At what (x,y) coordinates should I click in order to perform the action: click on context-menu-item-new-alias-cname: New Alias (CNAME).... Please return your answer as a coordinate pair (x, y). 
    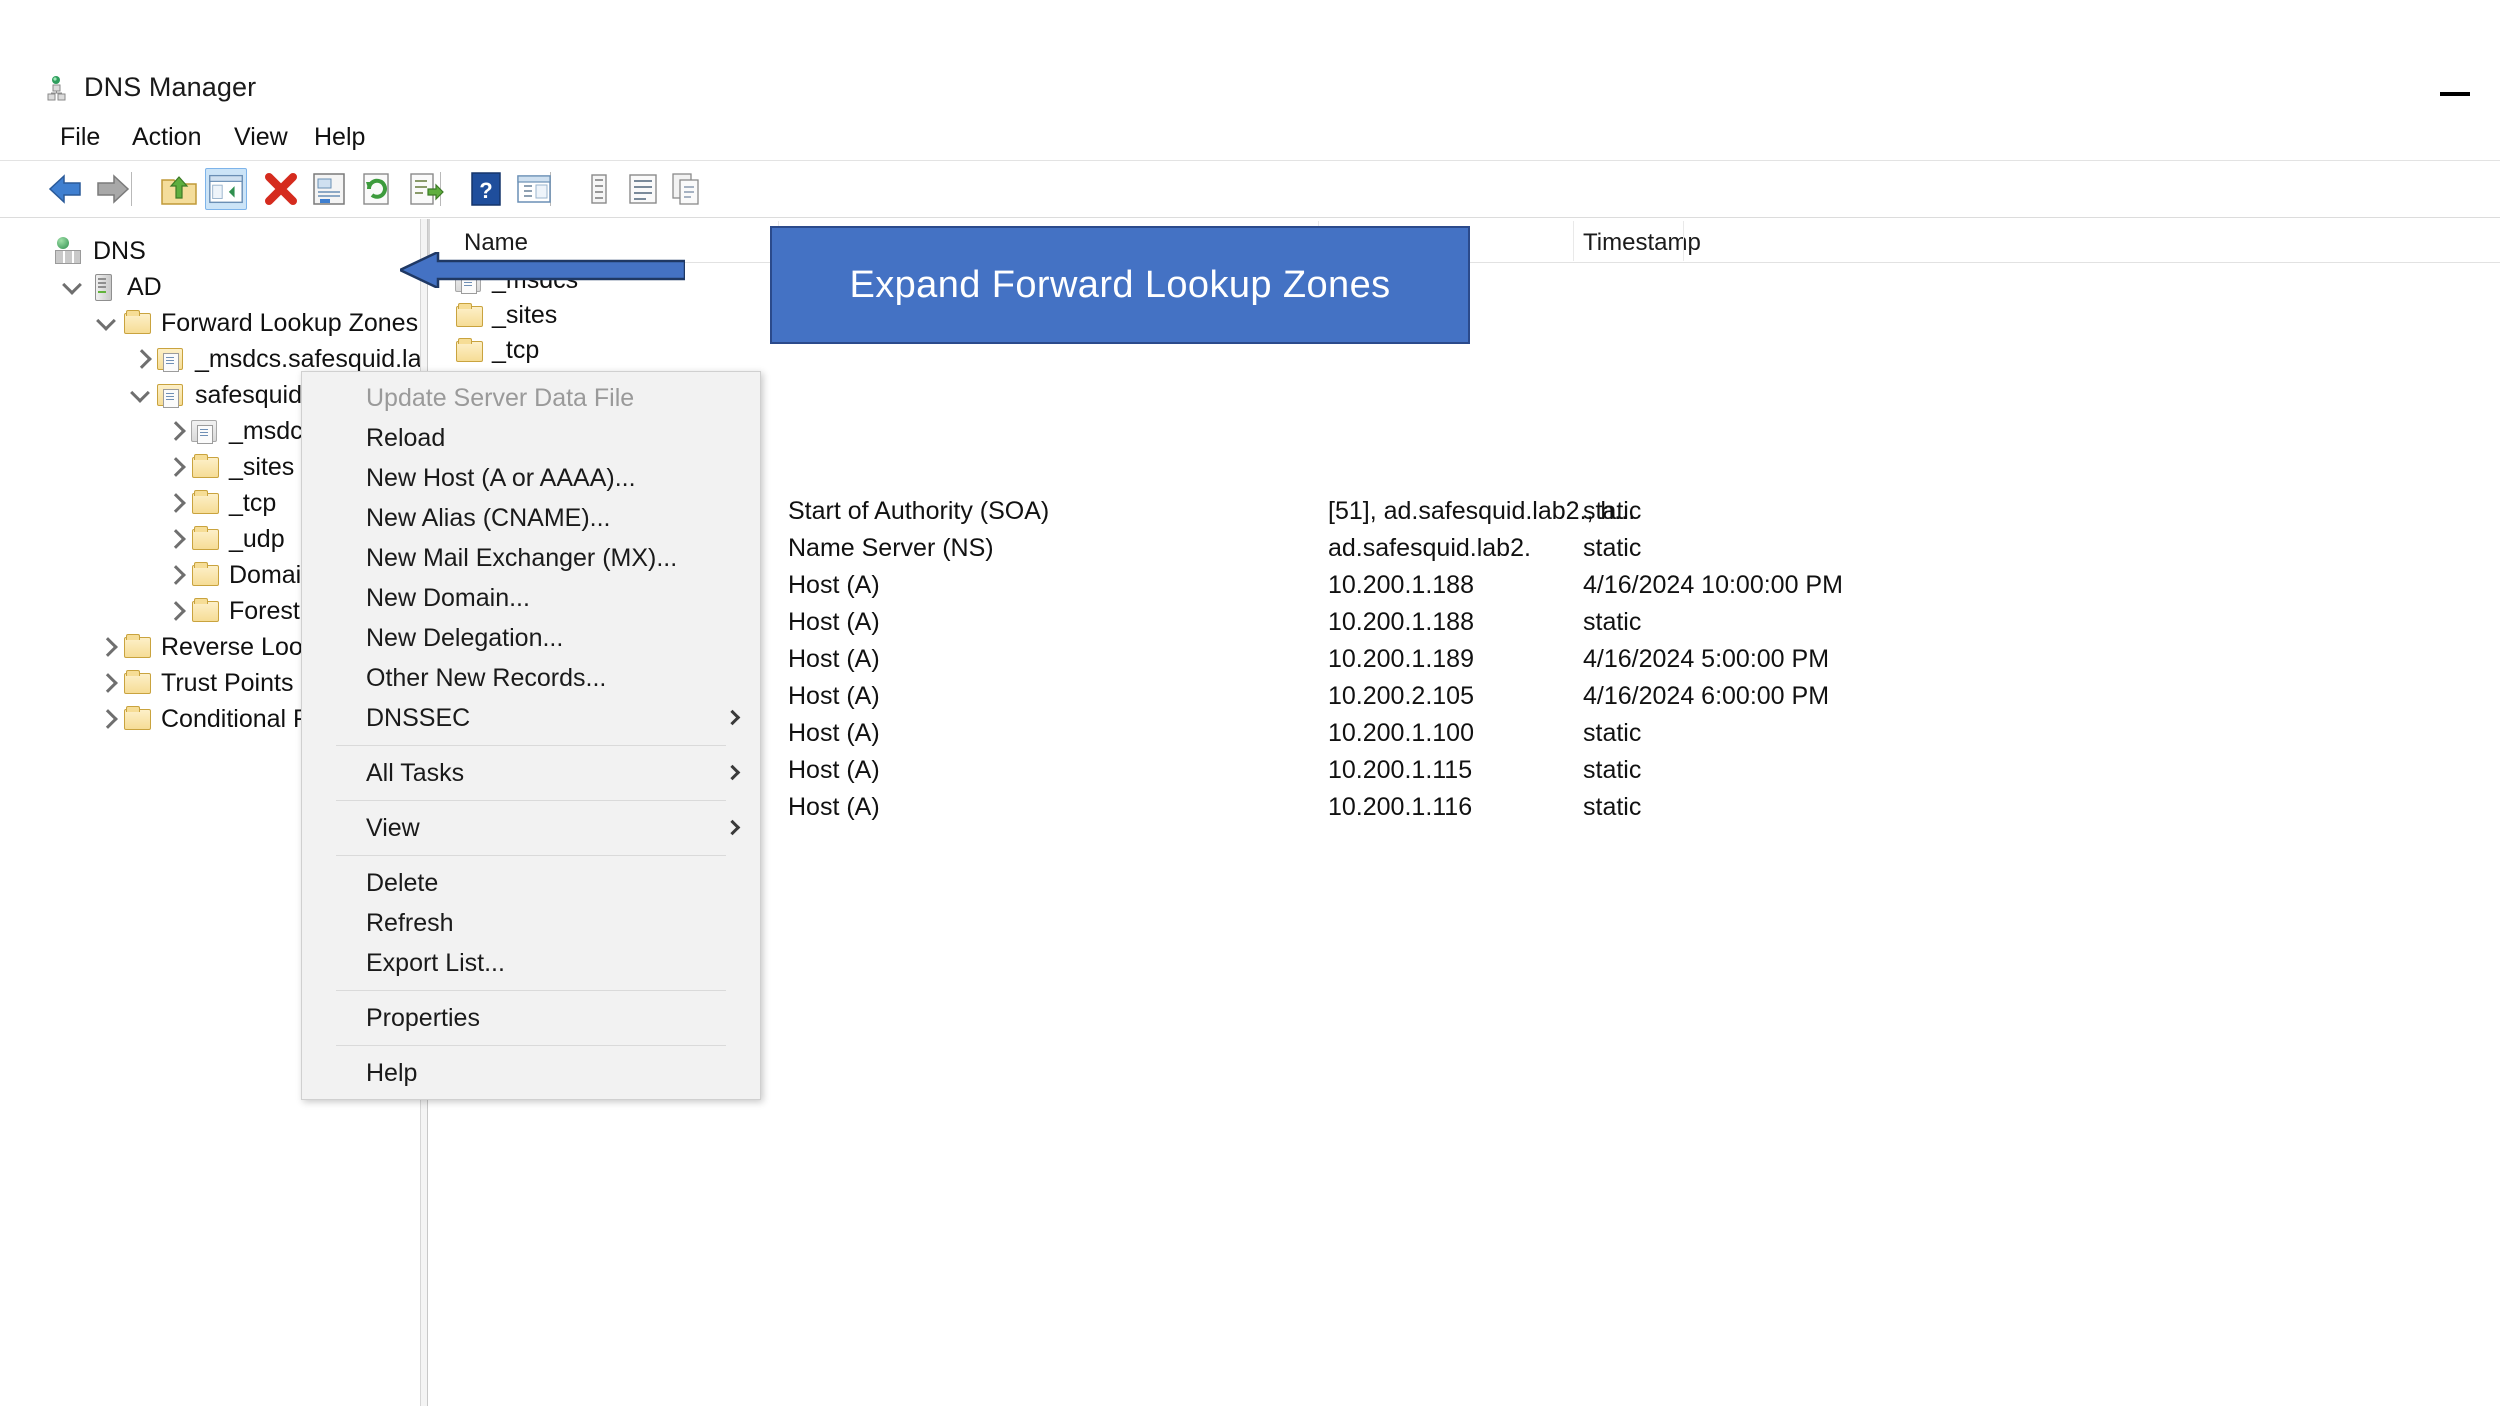
    Looking at the image, I should click on (531, 518).